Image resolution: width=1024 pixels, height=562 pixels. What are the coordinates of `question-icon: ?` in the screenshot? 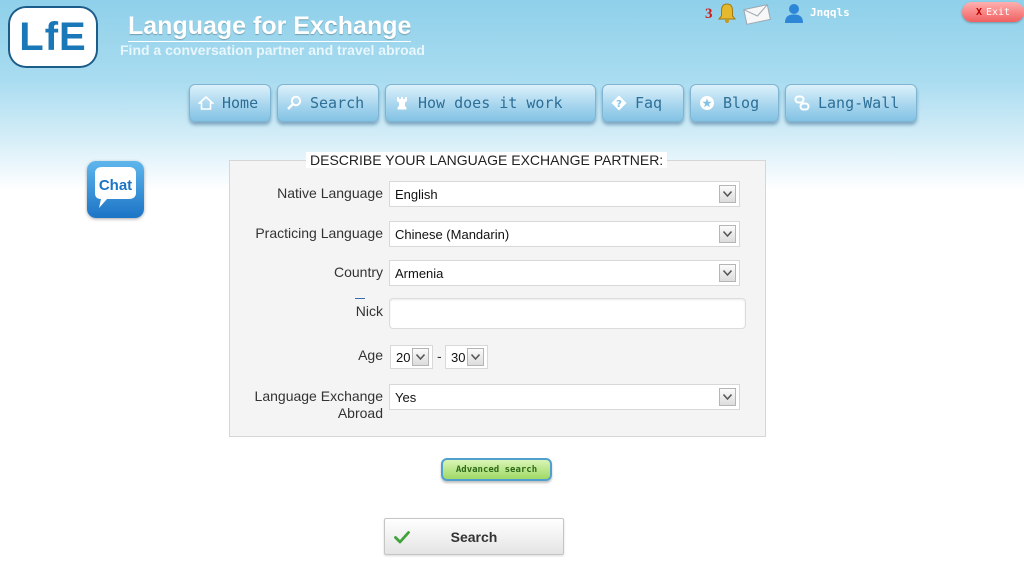 It's located at (619, 103).